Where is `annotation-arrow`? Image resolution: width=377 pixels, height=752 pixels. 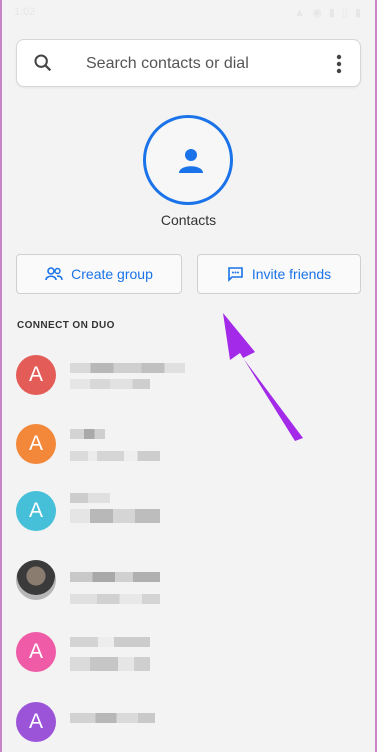
annotation-arrow is located at coordinates (263, 377).